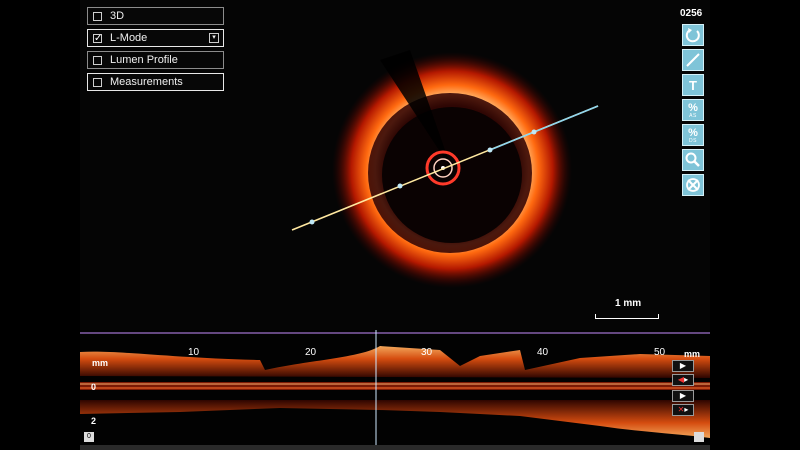  Describe the element at coordinates (395, 447) in the screenshot. I see `lmode-bottom-bar` at that location.